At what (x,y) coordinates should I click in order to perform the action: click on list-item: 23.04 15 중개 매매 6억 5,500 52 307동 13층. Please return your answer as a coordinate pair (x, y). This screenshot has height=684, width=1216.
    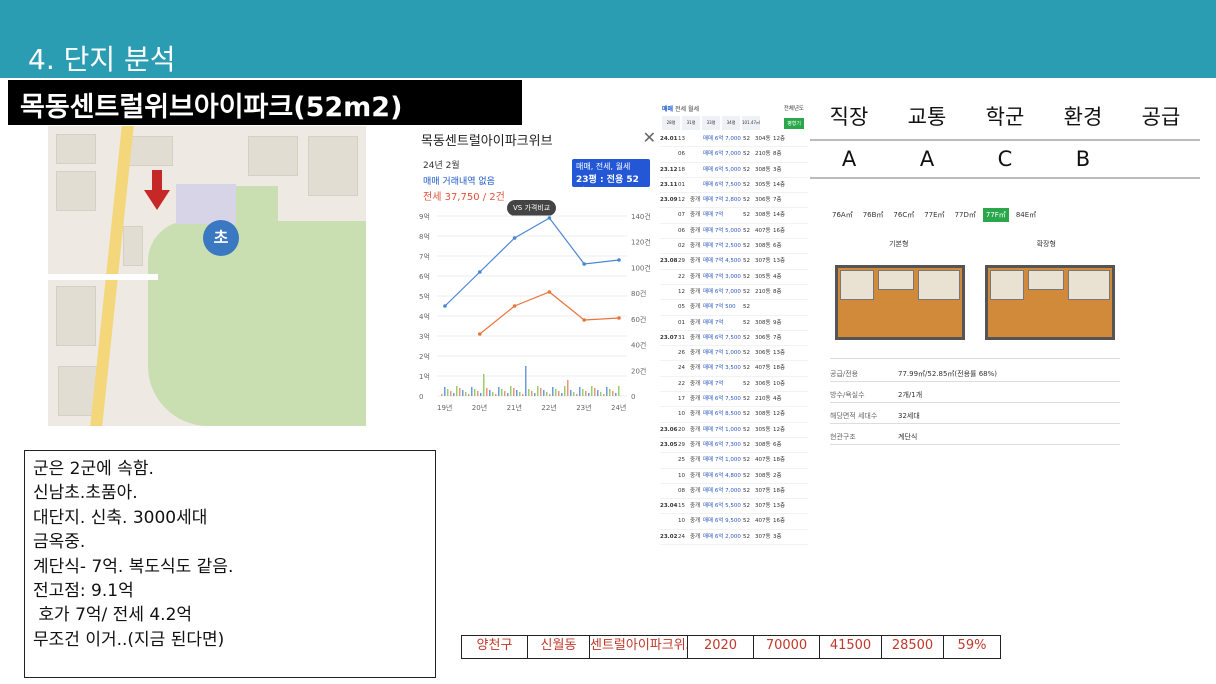
    Looking at the image, I should click on (734, 507).